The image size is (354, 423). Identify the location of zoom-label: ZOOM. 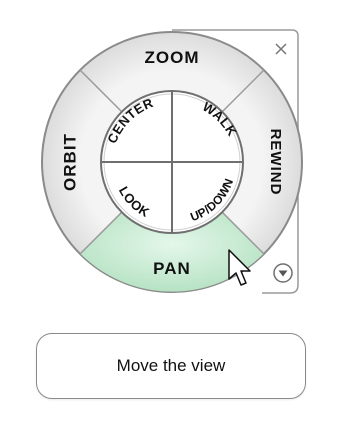
(172, 57).